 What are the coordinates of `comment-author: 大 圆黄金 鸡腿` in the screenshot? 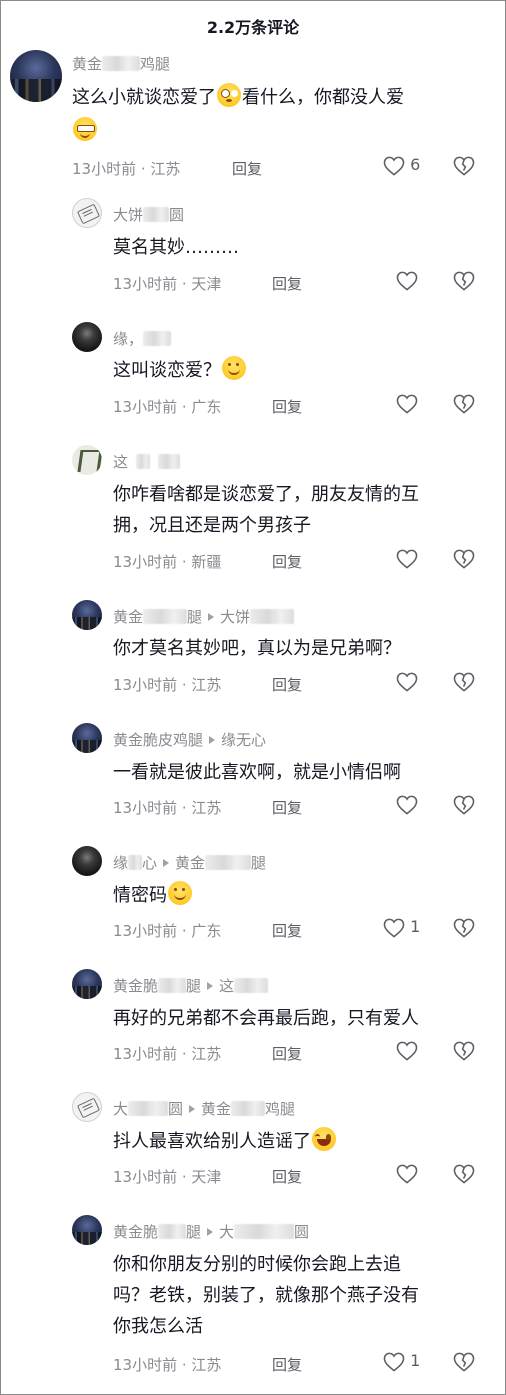 It's located at (204, 1108).